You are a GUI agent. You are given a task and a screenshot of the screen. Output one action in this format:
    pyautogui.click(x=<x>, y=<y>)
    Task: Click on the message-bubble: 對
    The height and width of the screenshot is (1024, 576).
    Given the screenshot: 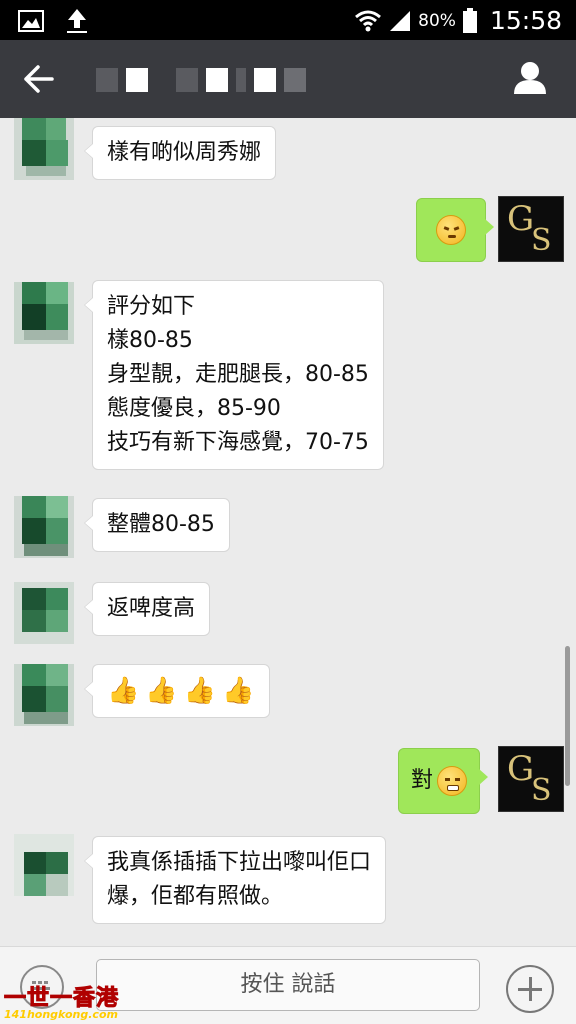 What is the action you would take?
    pyautogui.click(x=443, y=781)
    